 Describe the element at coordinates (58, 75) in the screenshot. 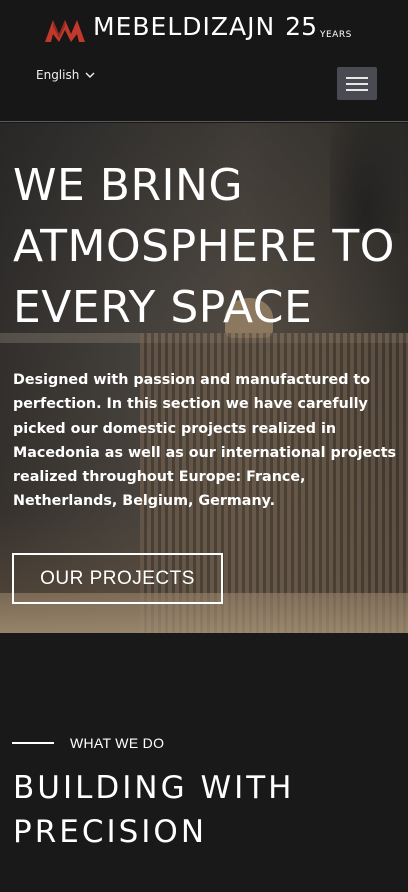

I see `language-label: English` at that location.